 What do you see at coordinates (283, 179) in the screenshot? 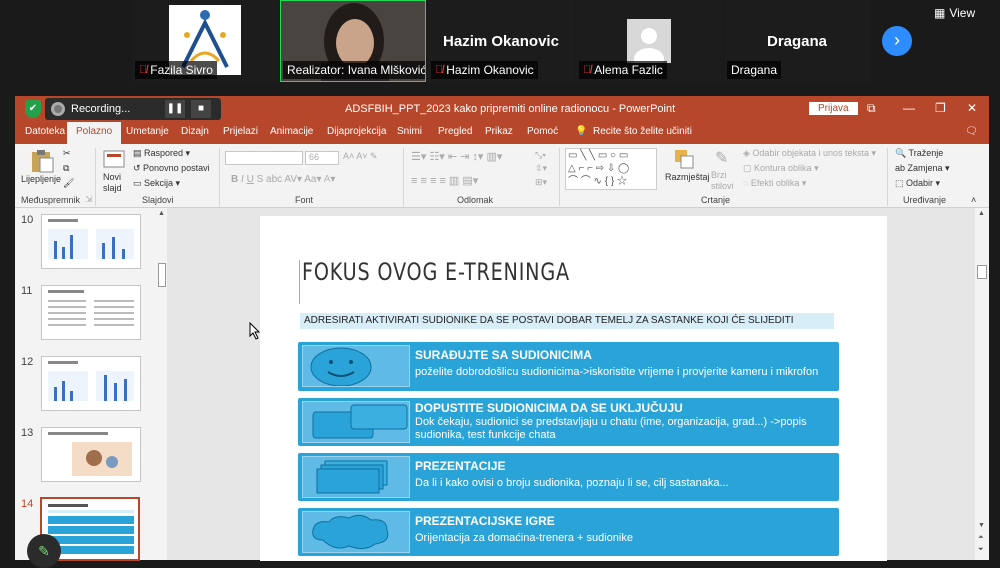
I see `font-format-icons: B I U S abc AV▾ Aa▾ A▾` at bounding box center [283, 179].